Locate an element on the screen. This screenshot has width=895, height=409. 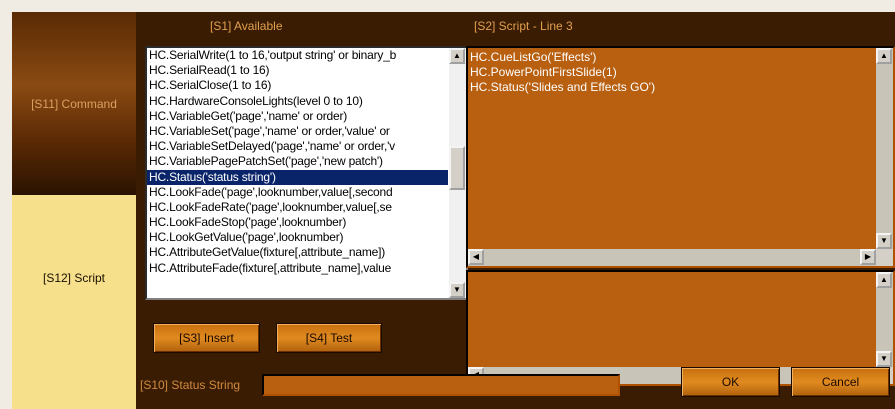
scroll-corner is located at coordinates (884, 257).